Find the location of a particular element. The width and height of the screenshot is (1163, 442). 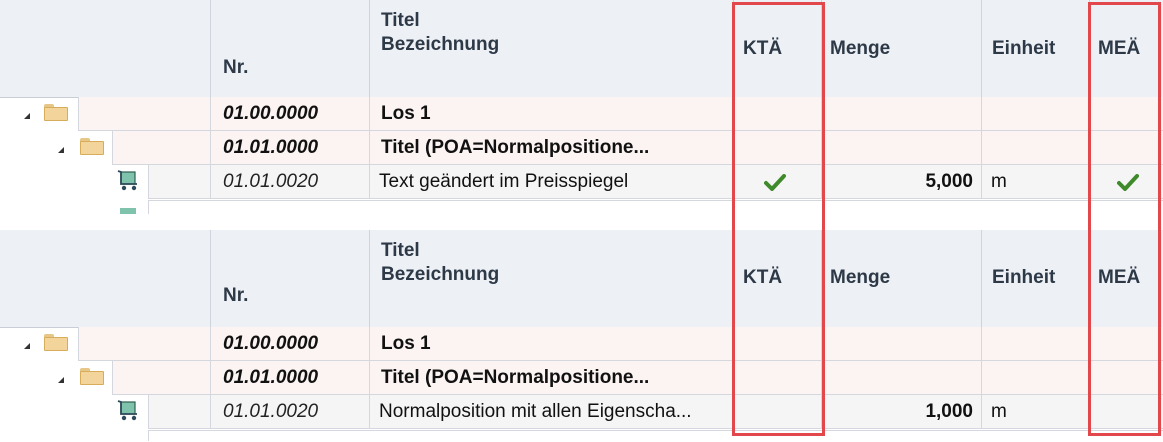

nr-cell: 01.01.0020 is located at coordinates (290, 182).